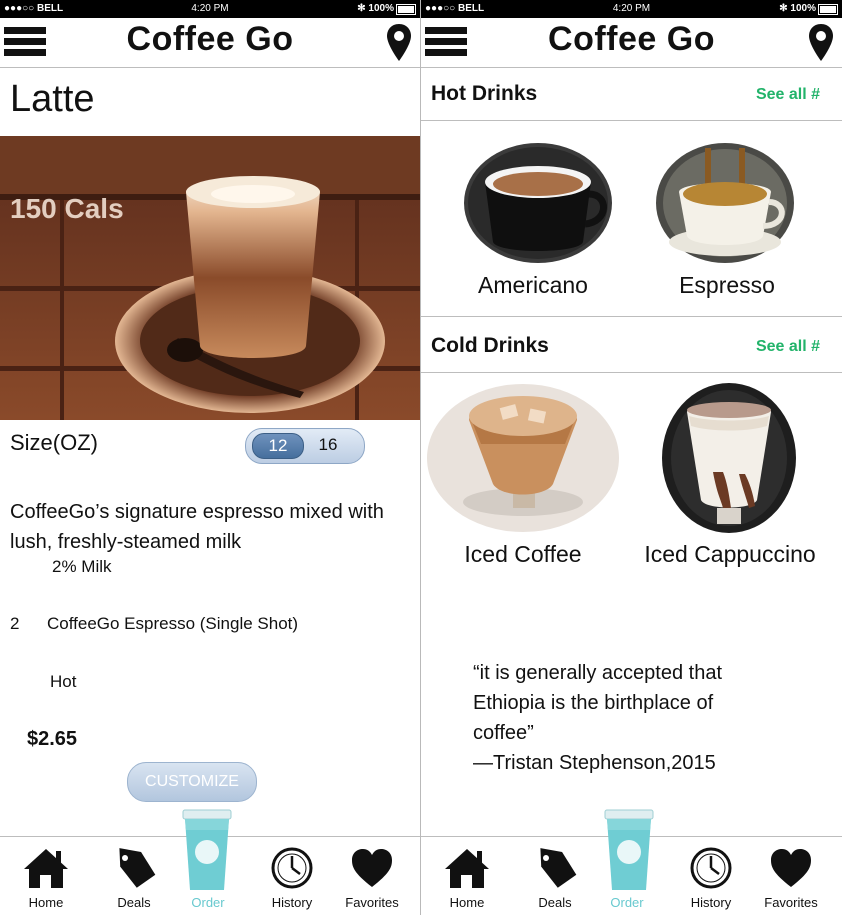 The width and height of the screenshot is (843, 915). I want to click on price-label: $2.65, so click(52, 739).